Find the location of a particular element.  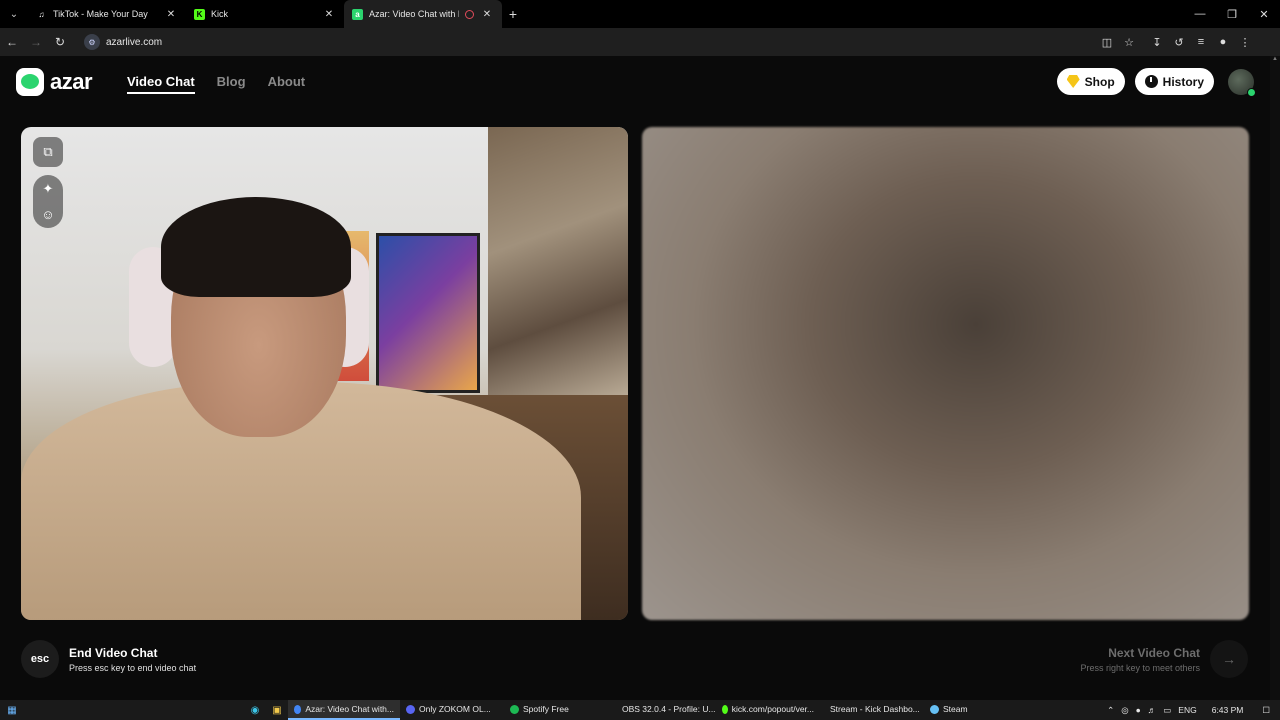

spotify-icon is located at coordinates (514, 709).